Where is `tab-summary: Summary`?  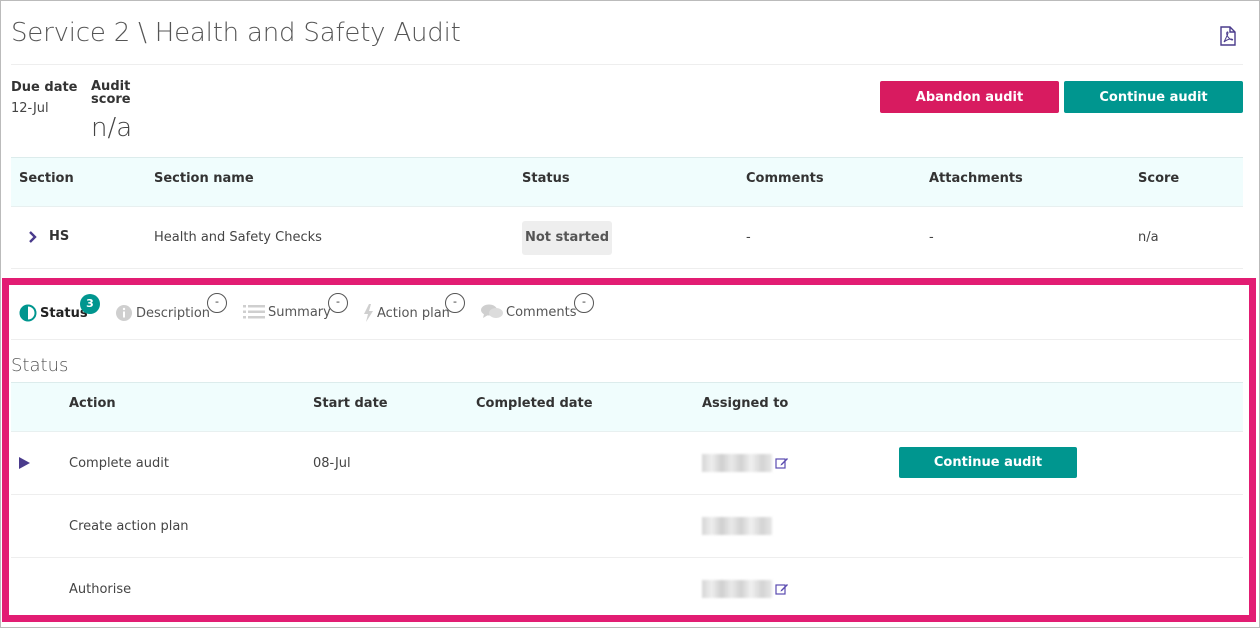
tab-summary: Summary is located at coordinates (287, 312).